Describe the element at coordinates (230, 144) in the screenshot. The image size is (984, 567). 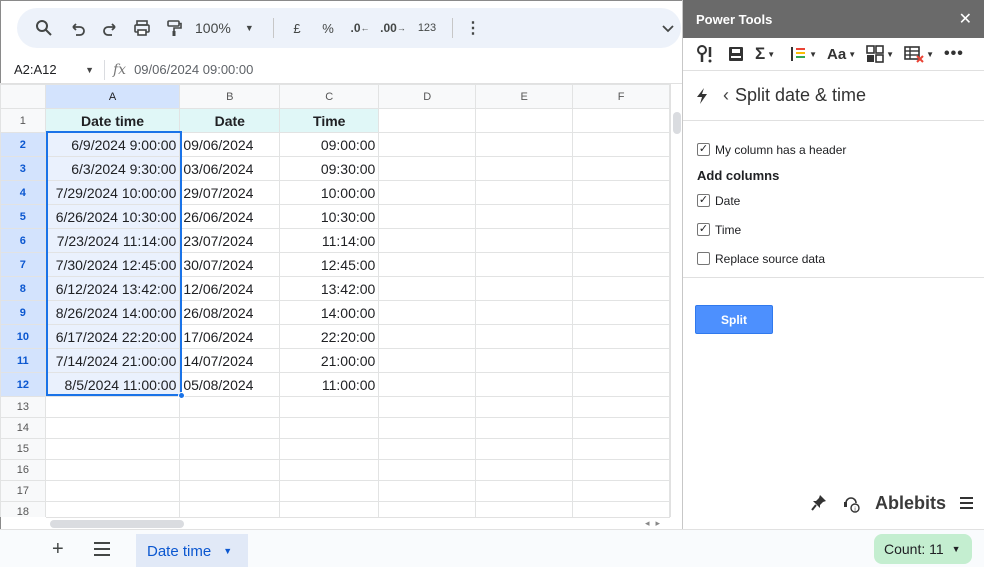
I see `cell-date: 09/06/2024` at that location.